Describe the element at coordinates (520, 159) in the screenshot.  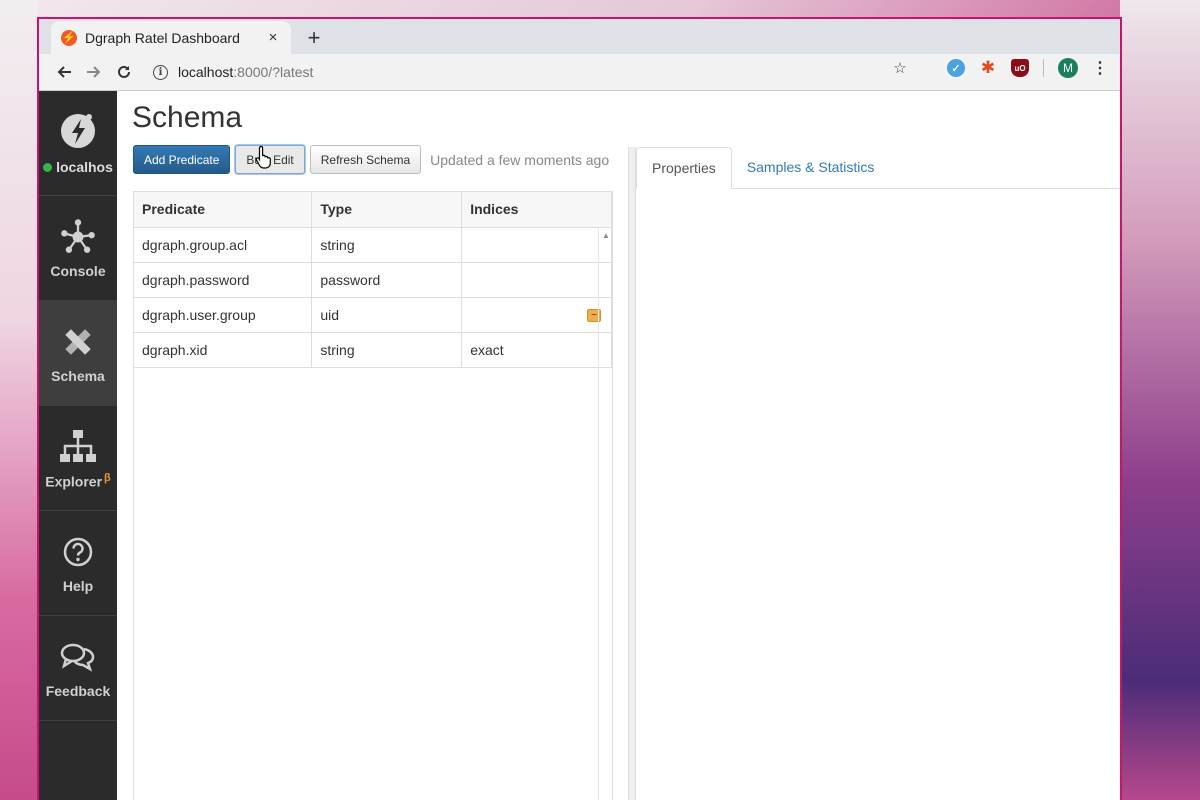
I see `updated-status: Updated a few moments ago` at that location.